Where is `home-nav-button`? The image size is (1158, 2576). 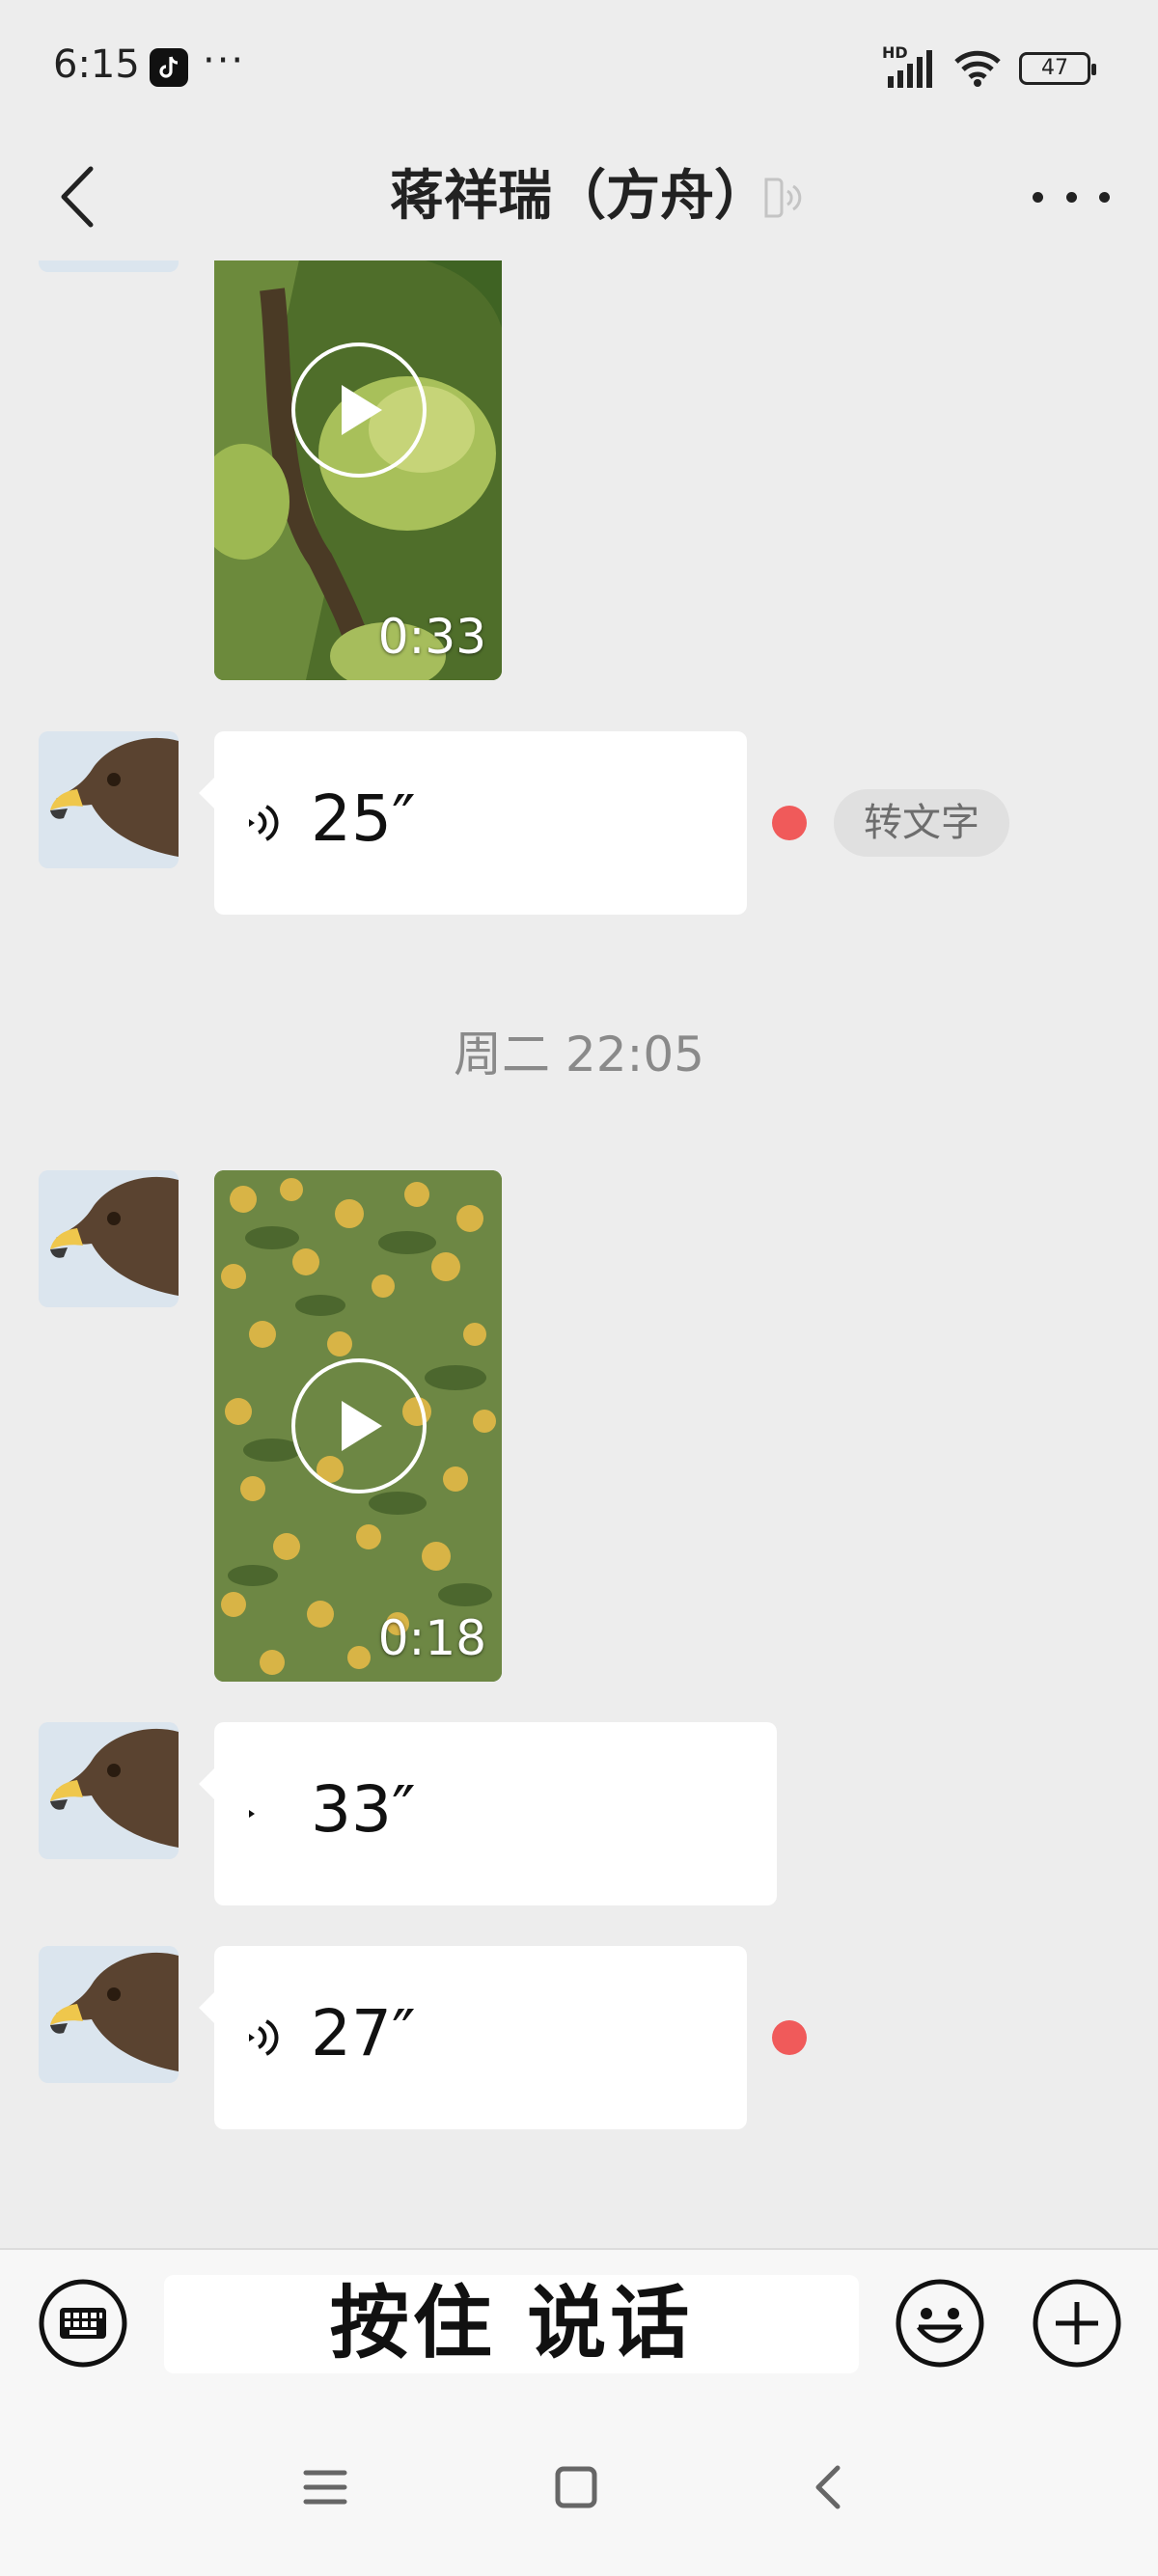 home-nav-button is located at coordinates (576, 2488).